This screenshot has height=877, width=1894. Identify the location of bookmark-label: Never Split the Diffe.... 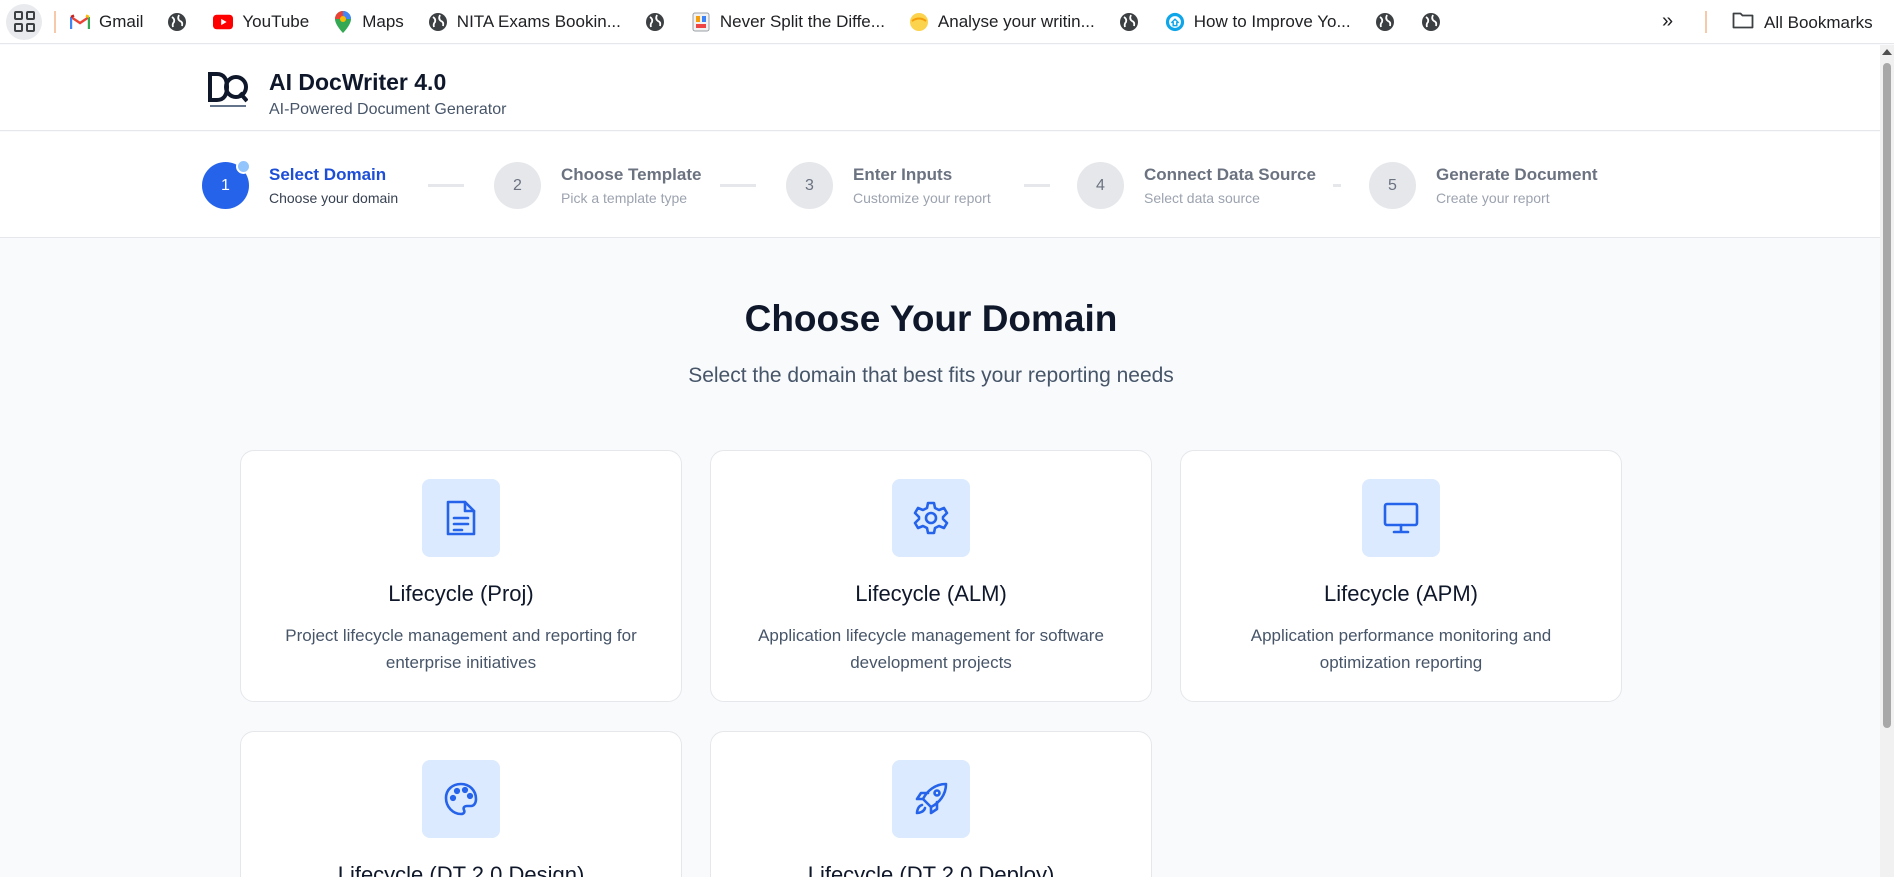
(802, 21).